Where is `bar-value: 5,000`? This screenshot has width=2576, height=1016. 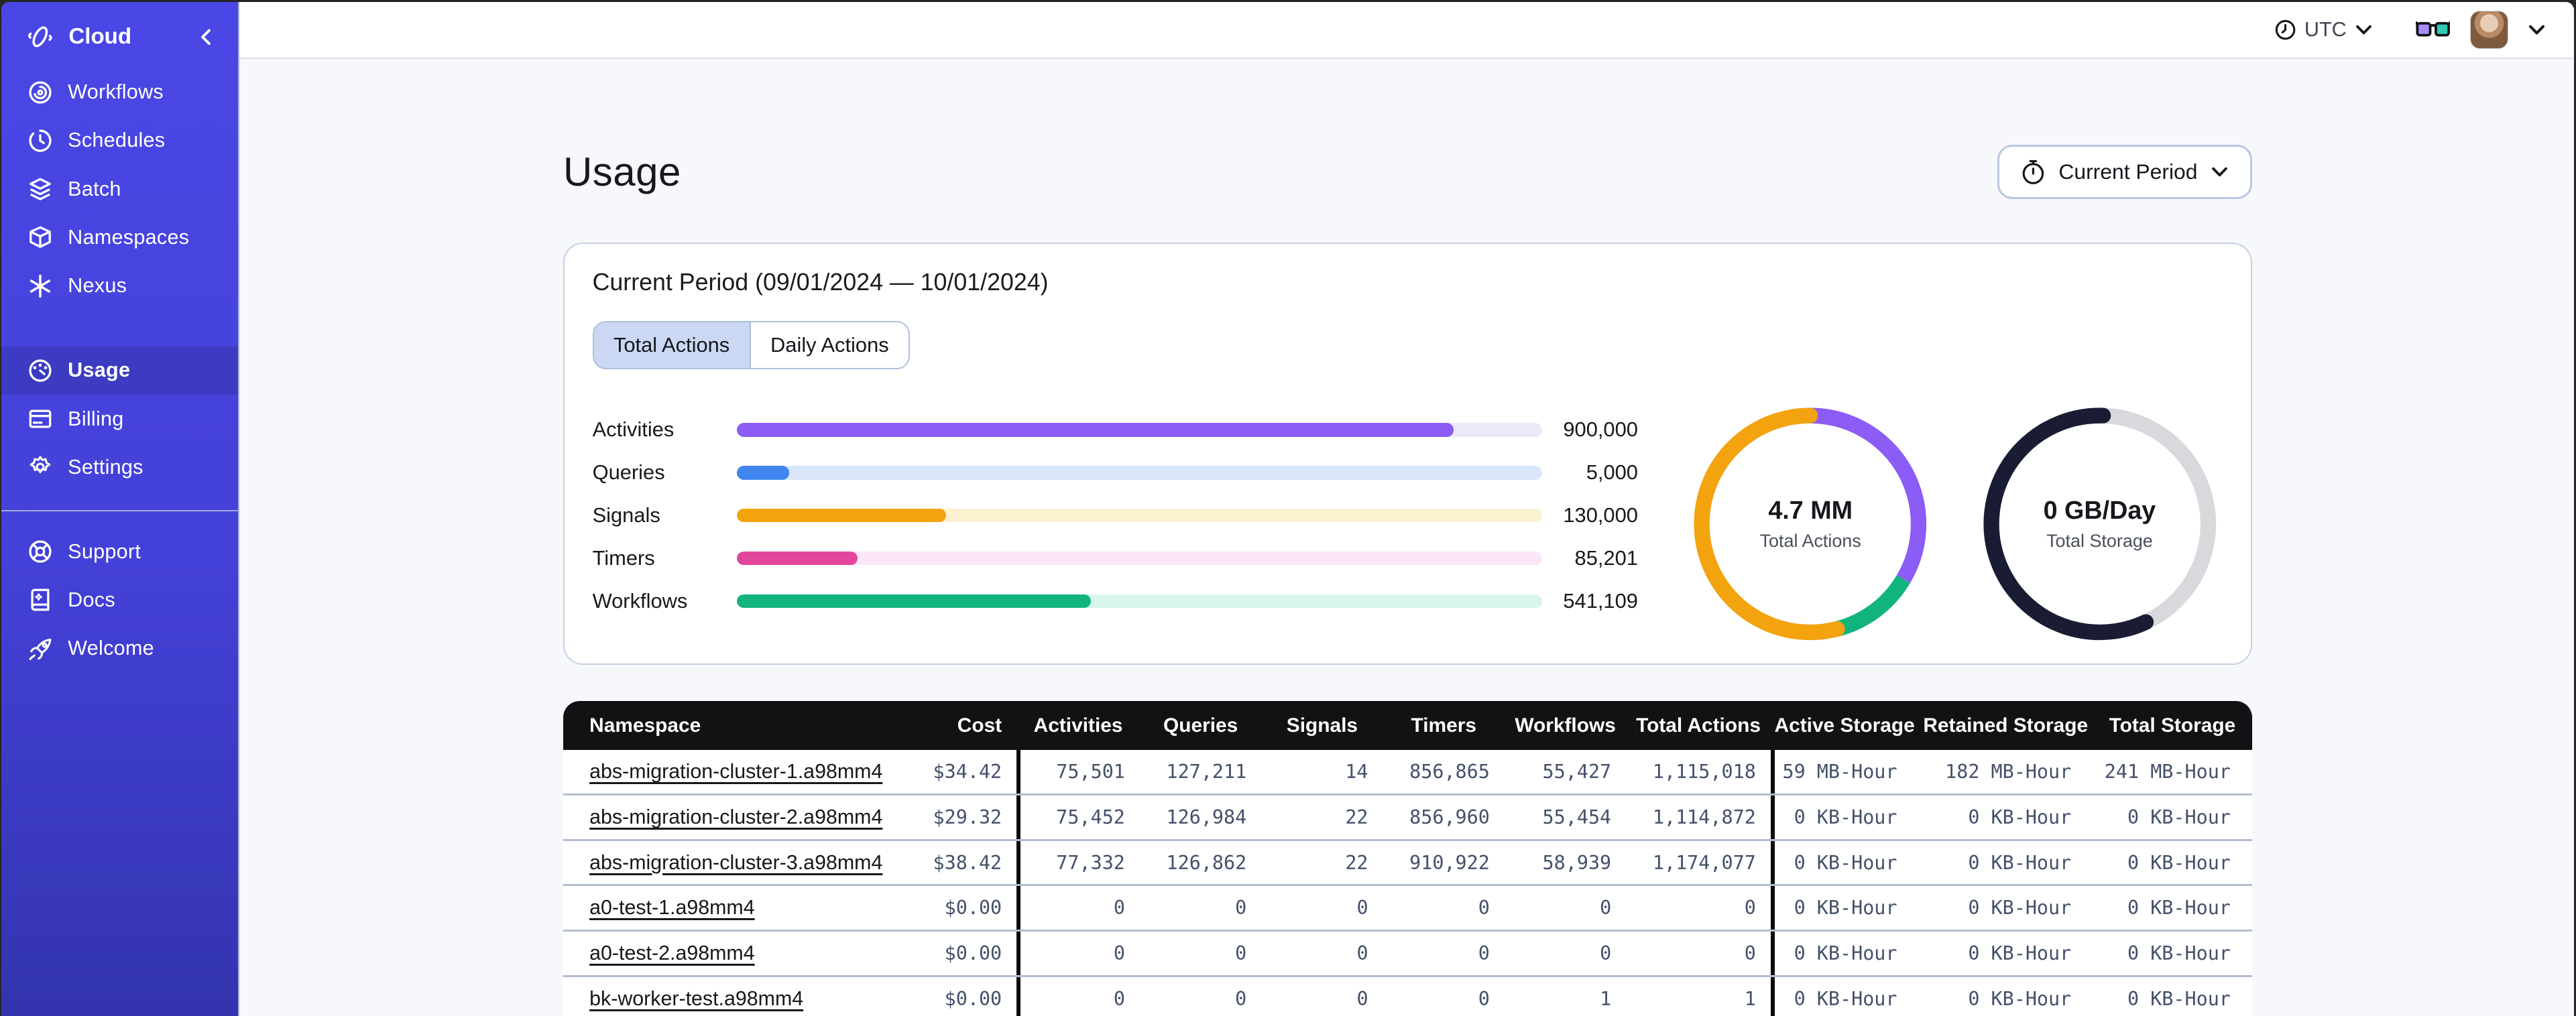 bar-value: 5,000 is located at coordinates (1612, 473).